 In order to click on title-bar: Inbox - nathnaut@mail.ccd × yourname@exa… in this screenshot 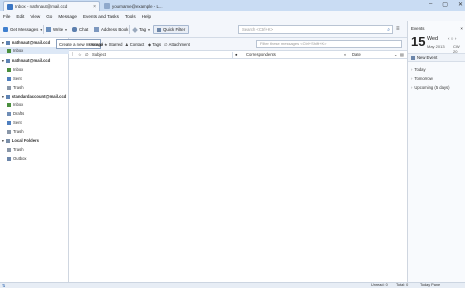, I will do `click(232, 5)`.